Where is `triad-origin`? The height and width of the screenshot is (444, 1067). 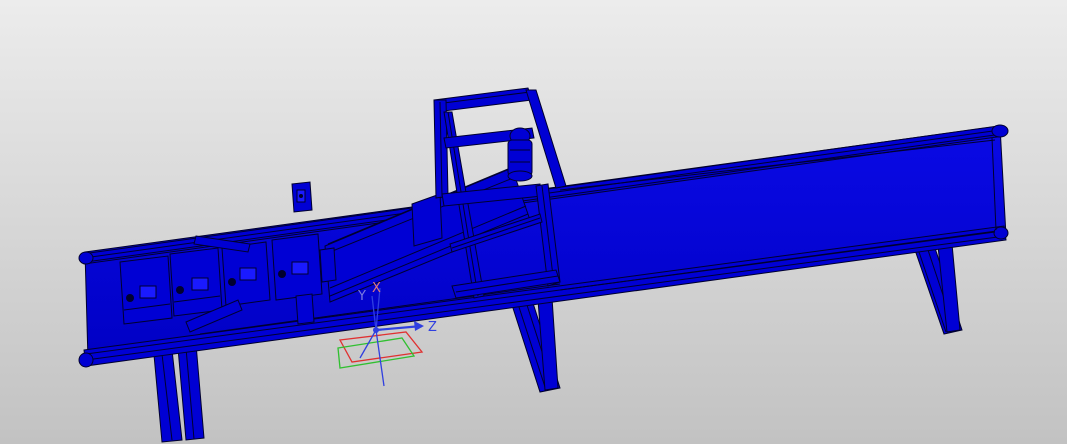 triad-origin is located at coordinates (376, 330).